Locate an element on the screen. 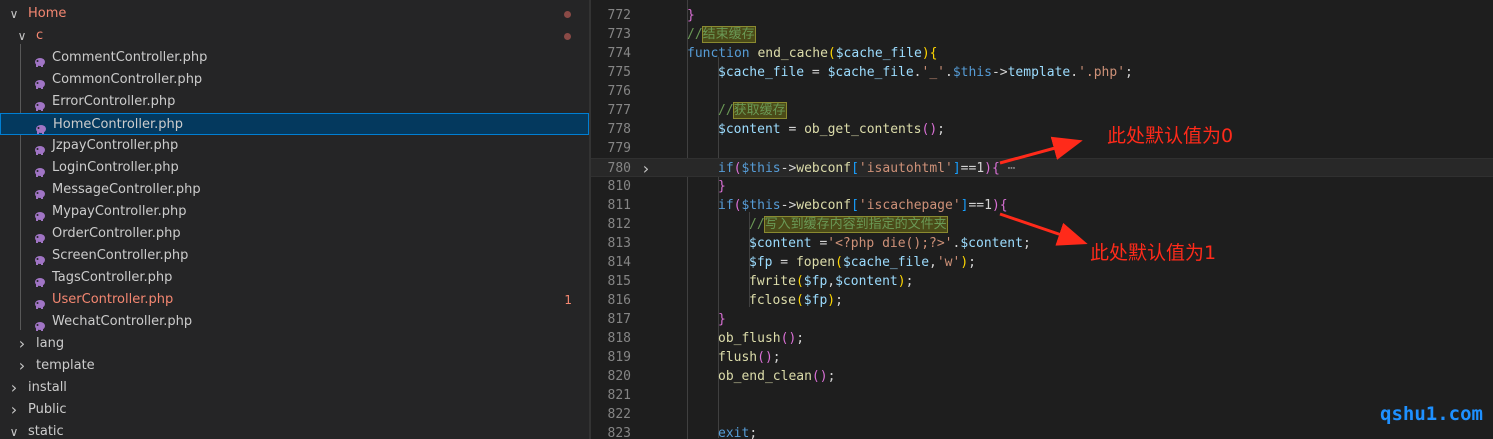  code-token: 'iscachepage' is located at coordinates (909, 205).